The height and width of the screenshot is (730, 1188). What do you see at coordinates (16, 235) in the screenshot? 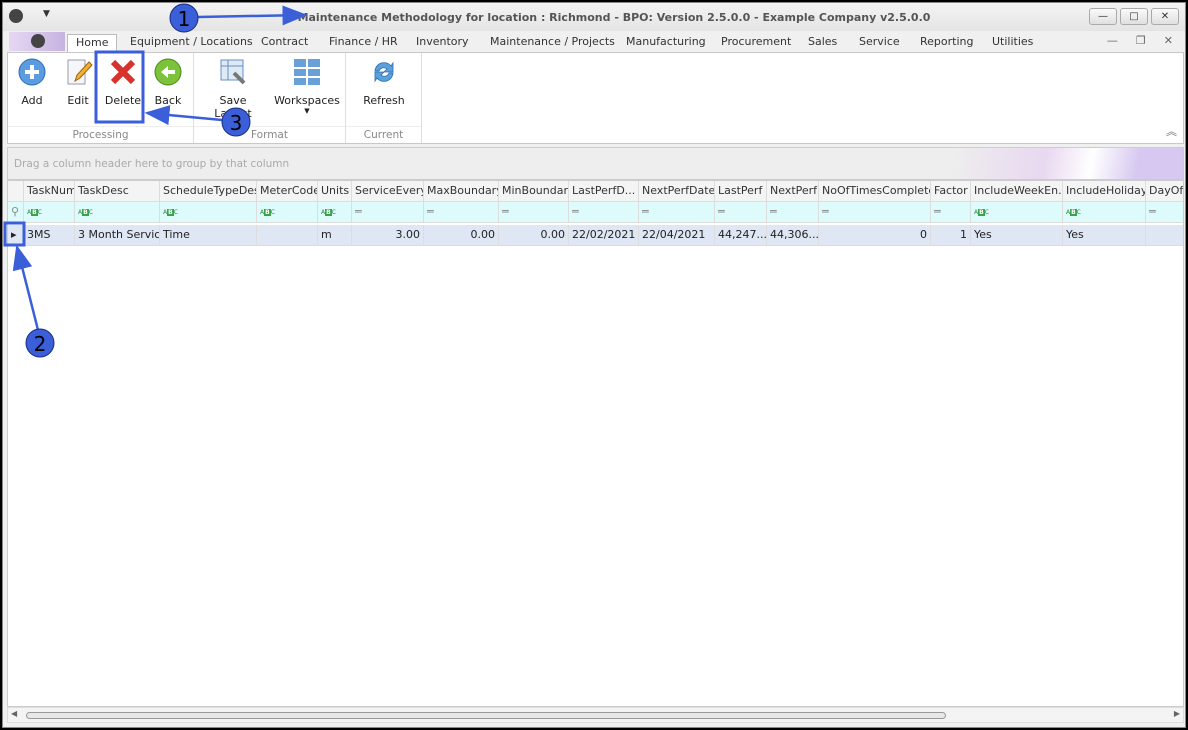
I see `row-indicator: ▸` at bounding box center [16, 235].